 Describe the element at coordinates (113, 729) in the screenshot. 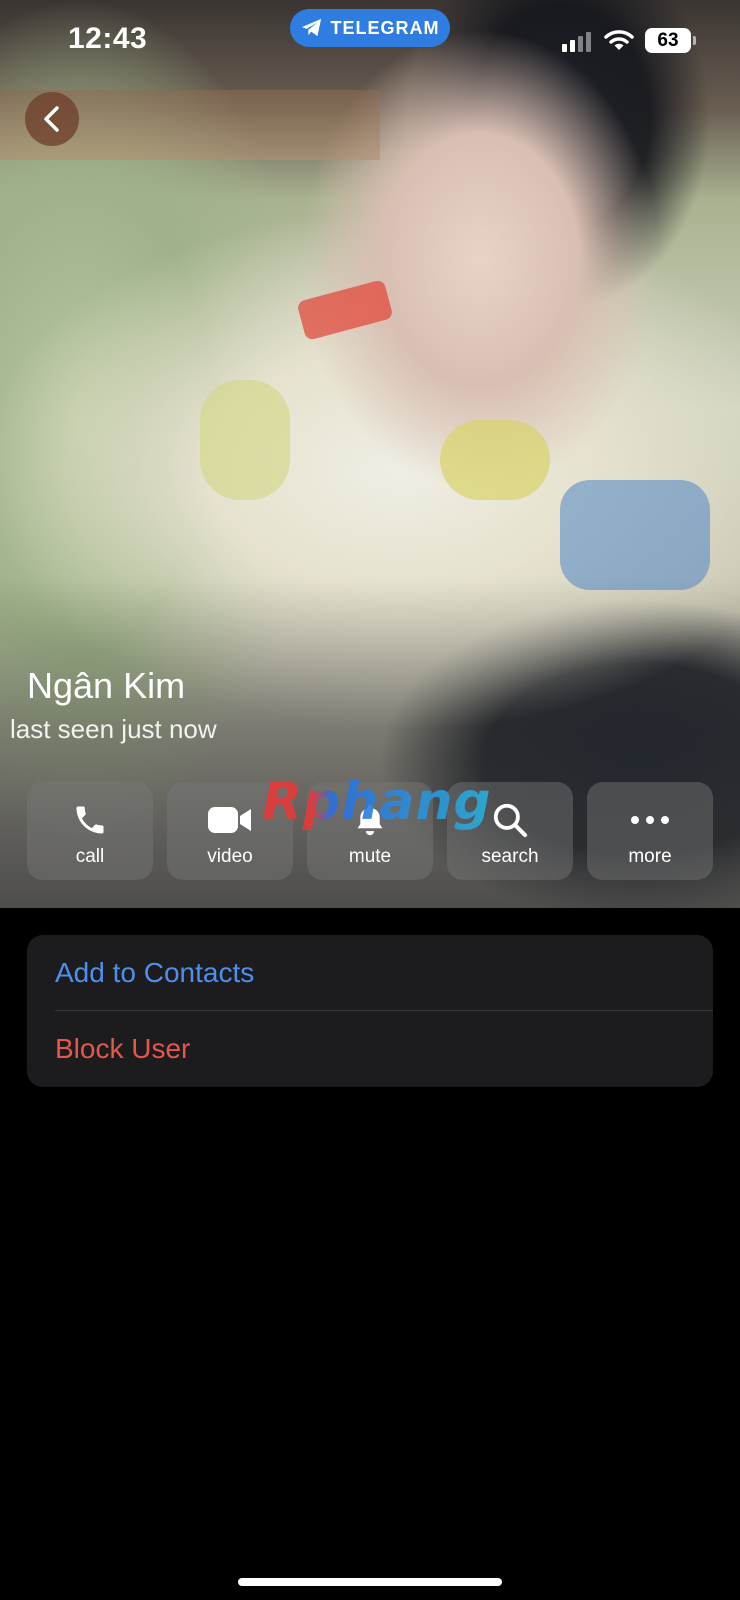

I see `last-seen-status: last seen just now` at that location.